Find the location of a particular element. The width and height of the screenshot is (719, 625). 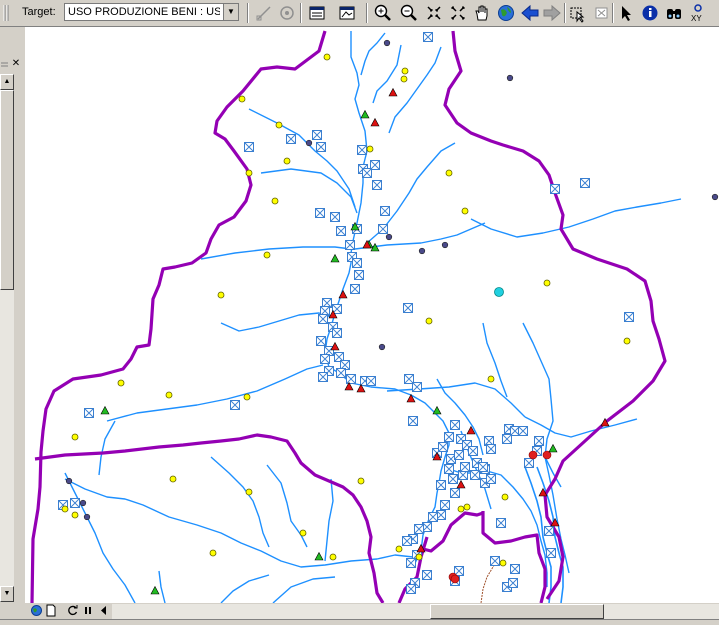

table-of-contents-panel: ✕ ▲ ▼ is located at coordinates (12, 315).